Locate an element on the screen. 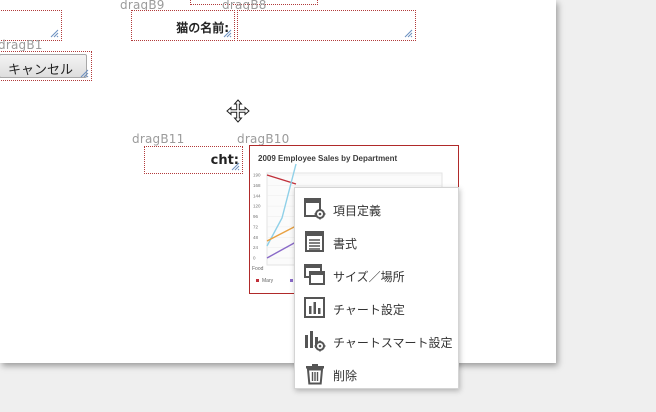 Image resolution: width=656 pixels, height=412 pixels. menu-item-field-definition: 項目定義 is located at coordinates (376, 209).